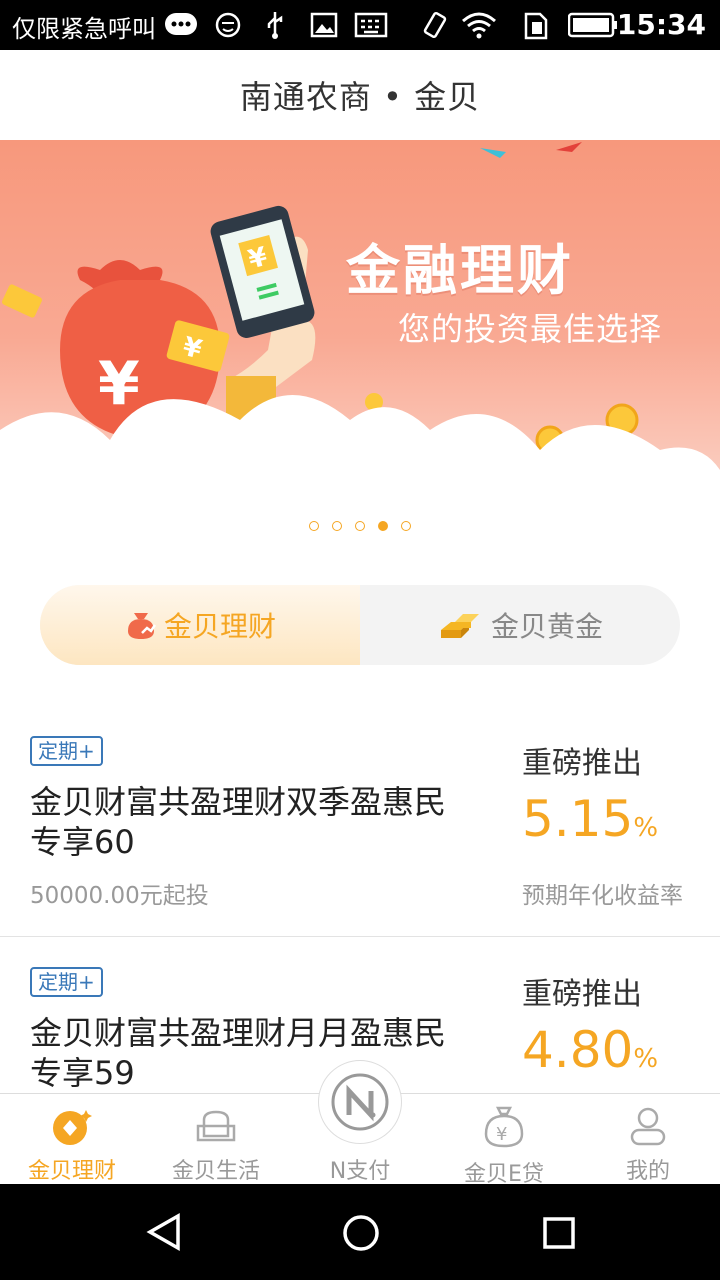 Image resolution: width=720 pixels, height=1280 pixels. Describe the element at coordinates (546, 626) in the screenshot. I see `tab-jinbei-gold-label: 金贝黄金` at that location.